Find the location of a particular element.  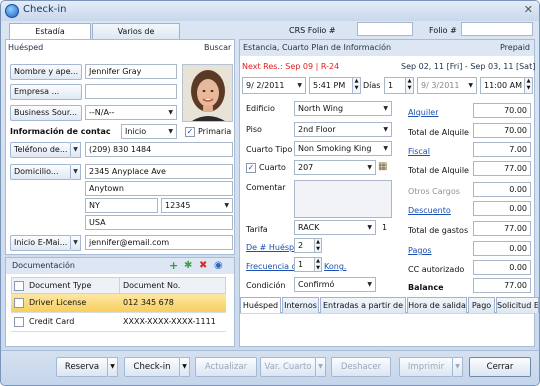

select-all-checkbox is located at coordinates (19, 286).